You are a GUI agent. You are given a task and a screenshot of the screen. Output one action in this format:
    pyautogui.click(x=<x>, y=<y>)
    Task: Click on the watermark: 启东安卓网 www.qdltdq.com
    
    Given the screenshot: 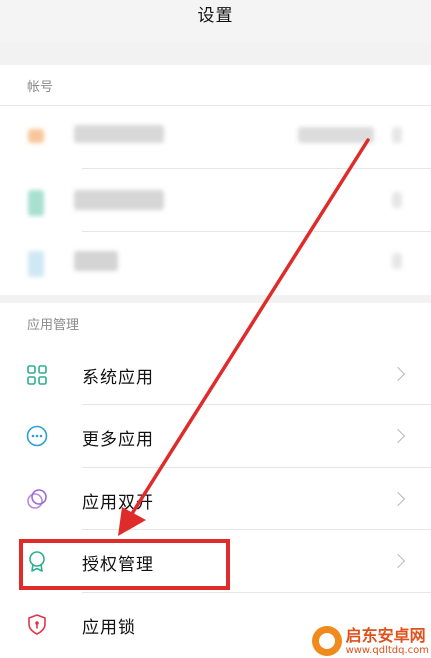 What is the action you would take?
    pyautogui.click(x=370, y=640)
    